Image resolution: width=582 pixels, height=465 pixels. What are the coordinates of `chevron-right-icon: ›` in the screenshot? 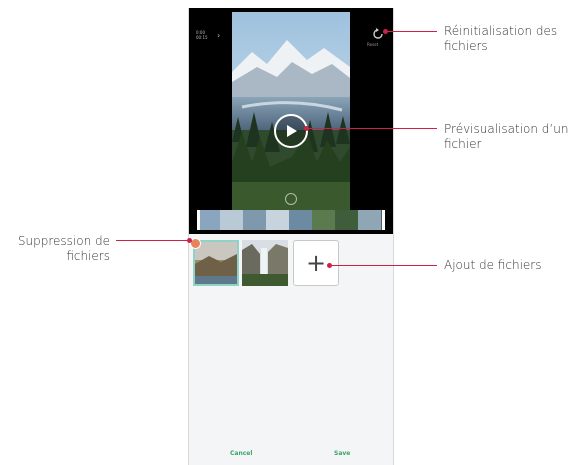 It's located at (219, 35).